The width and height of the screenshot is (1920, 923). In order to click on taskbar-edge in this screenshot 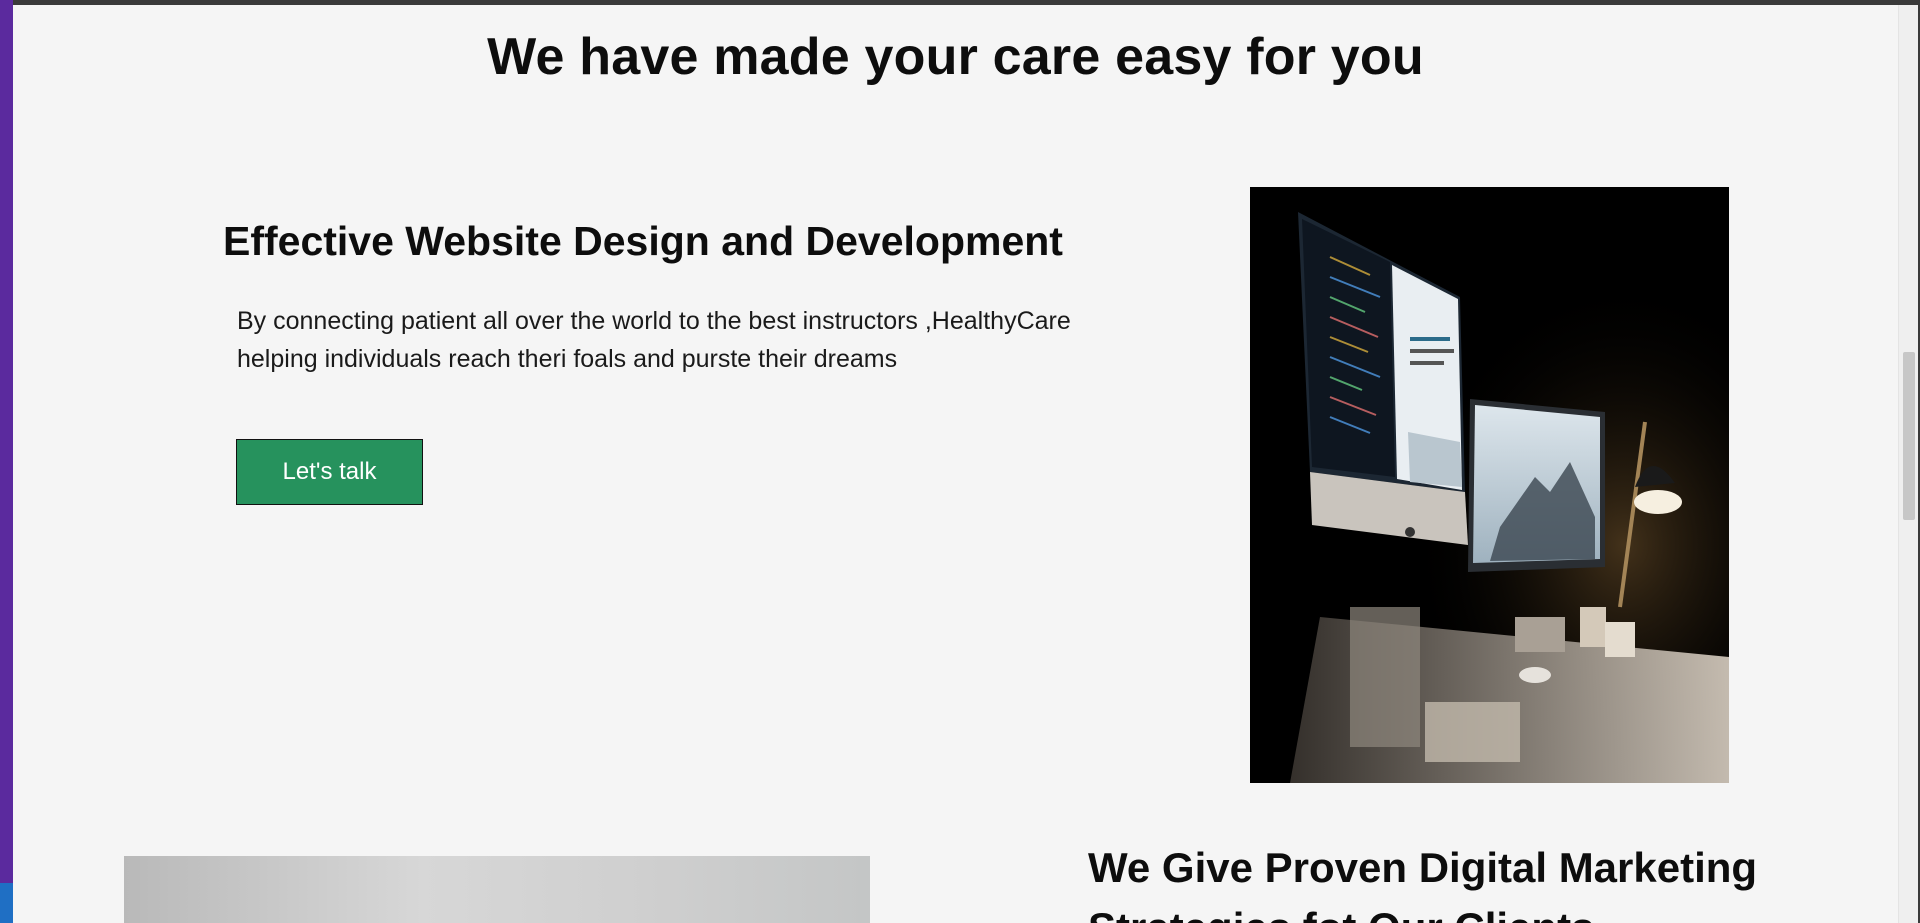, I will do `click(6, 903)`.